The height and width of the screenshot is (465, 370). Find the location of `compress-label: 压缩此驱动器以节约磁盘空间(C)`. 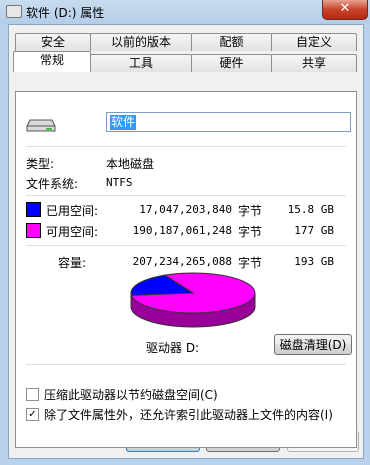

compress-label: 压缩此驱动器以节约磁盘空间(C) is located at coordinates (131, 394).